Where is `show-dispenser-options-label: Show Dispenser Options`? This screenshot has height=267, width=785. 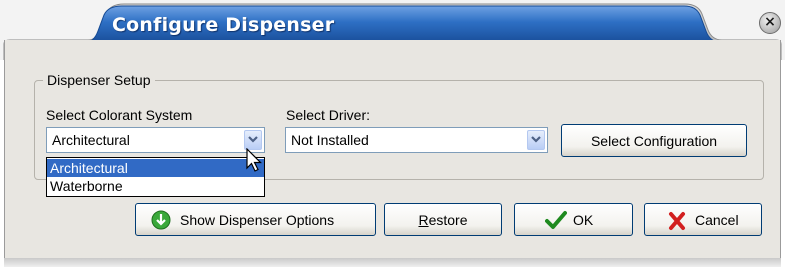 show-dispenser-options-label: Show Dispenser Options is located at coordinates (257, 220).